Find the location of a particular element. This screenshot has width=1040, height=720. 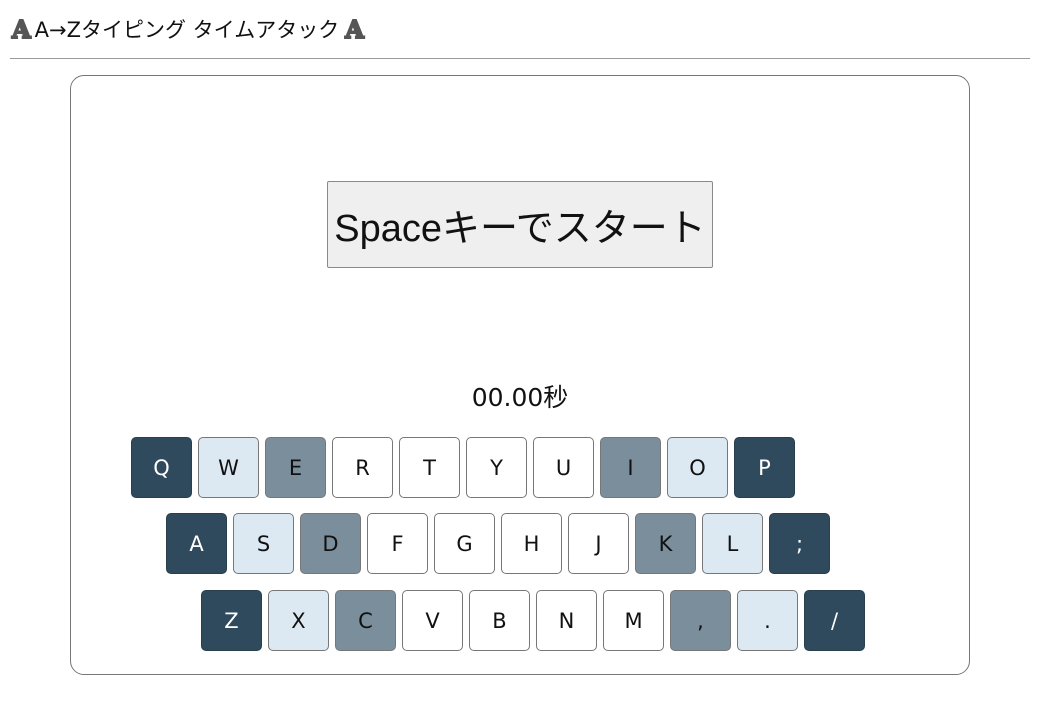

keyboard-row-home: A S D F G H J K L ; is located at coordinates (498, 543).